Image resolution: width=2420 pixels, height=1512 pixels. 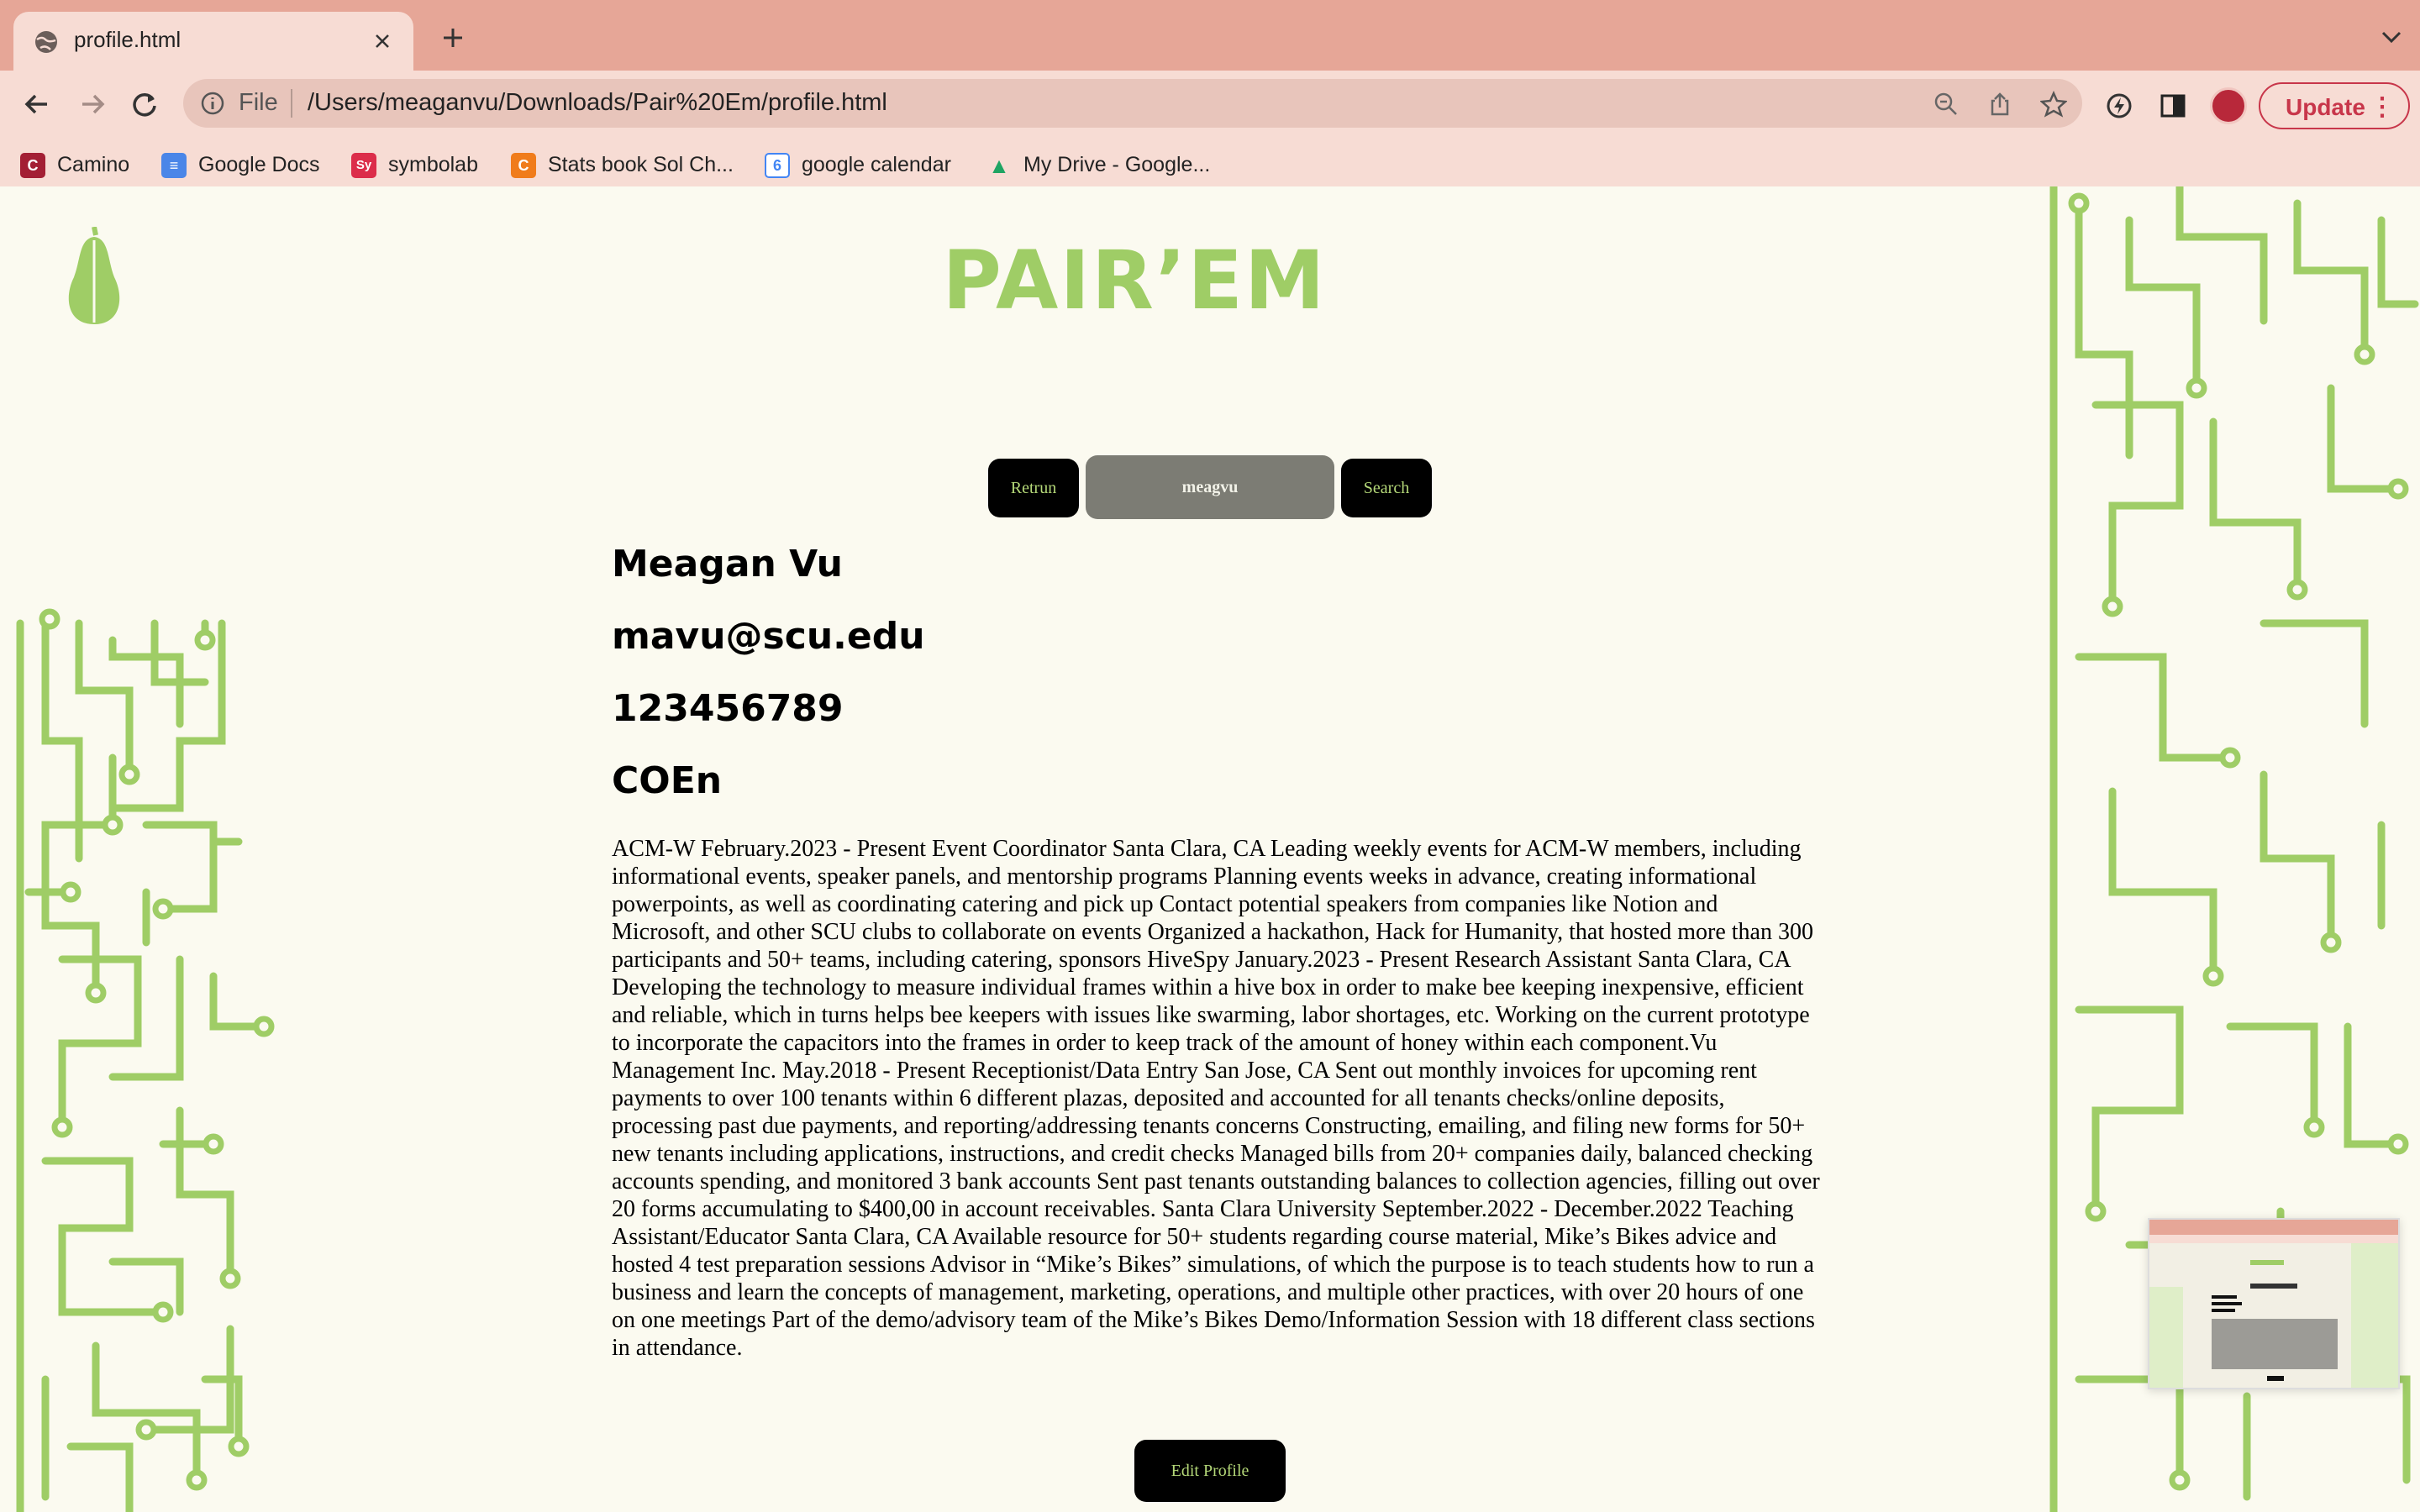 What do you see at coordinates (1210, 35) in the screenshot?
I see `tab-strip: profile.html` at bounding box center [1210, 35].